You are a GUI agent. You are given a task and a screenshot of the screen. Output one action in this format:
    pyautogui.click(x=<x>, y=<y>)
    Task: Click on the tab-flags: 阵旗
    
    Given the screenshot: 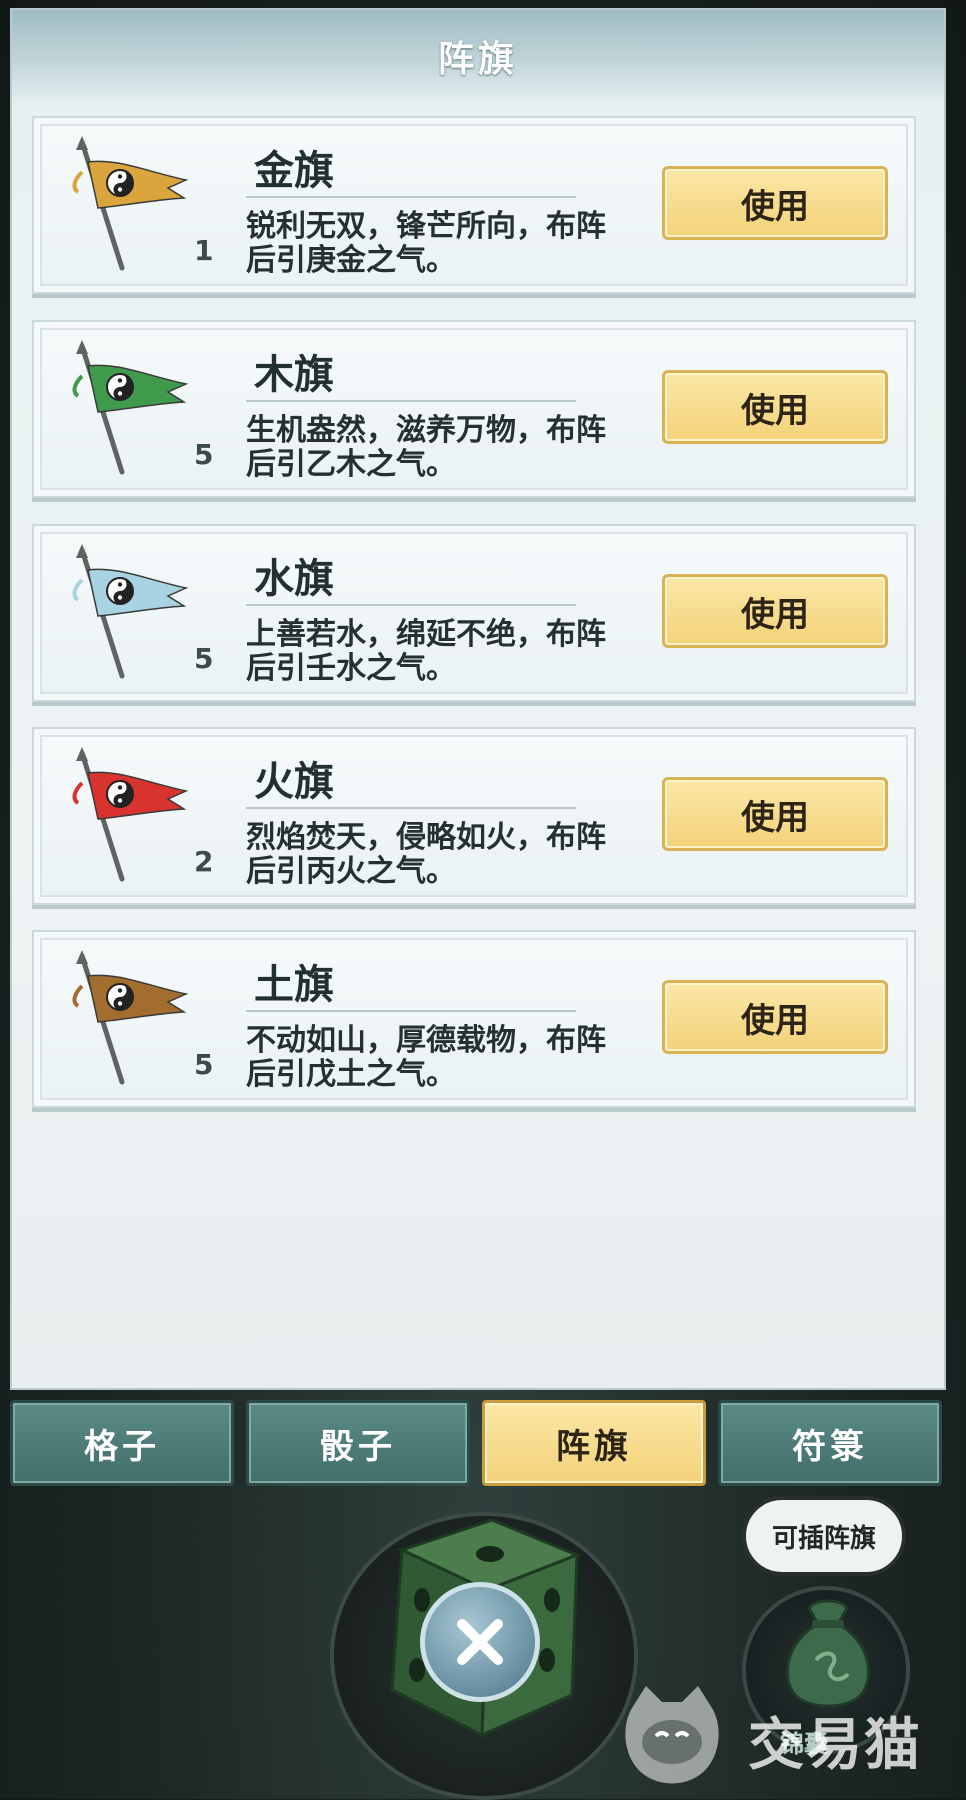 What is the action you would take?
    pyautogui.click(x=594, y=1443)
    